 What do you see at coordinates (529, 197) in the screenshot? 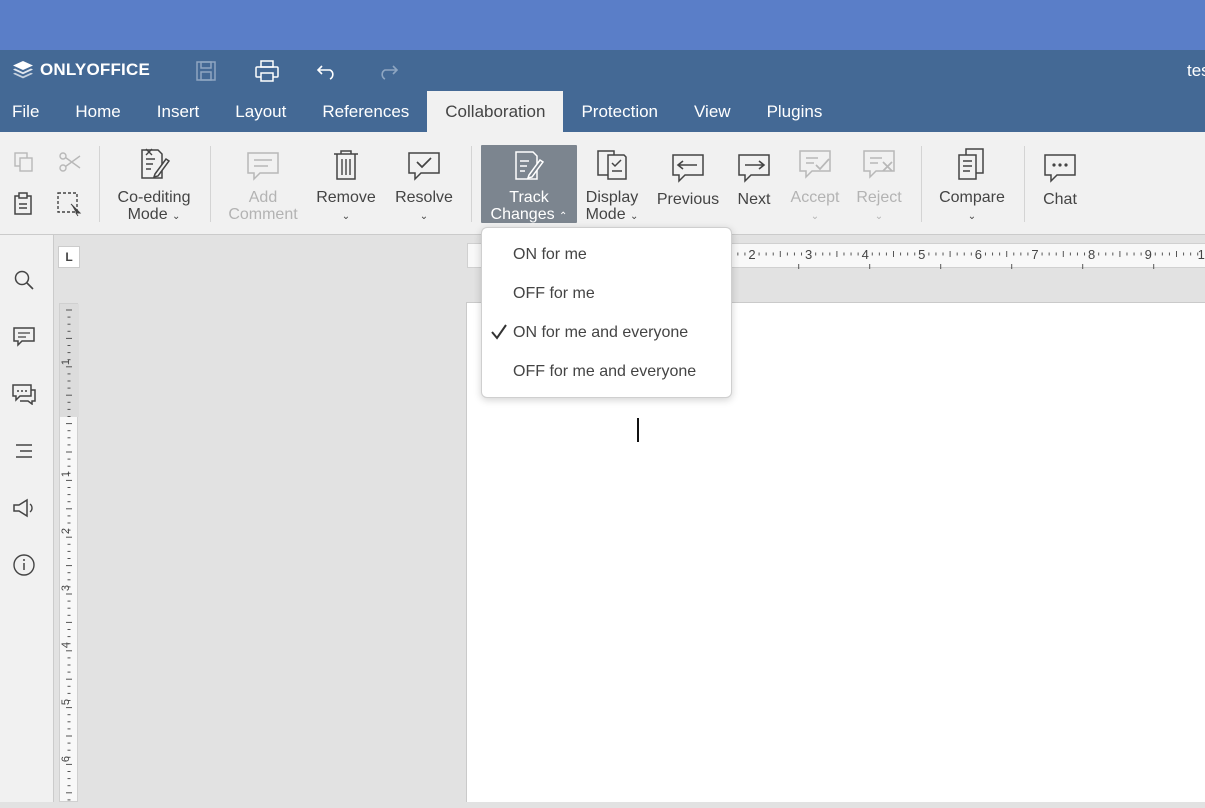
I see `track-changes-label-1: Track` at bounding box center [529, 197].